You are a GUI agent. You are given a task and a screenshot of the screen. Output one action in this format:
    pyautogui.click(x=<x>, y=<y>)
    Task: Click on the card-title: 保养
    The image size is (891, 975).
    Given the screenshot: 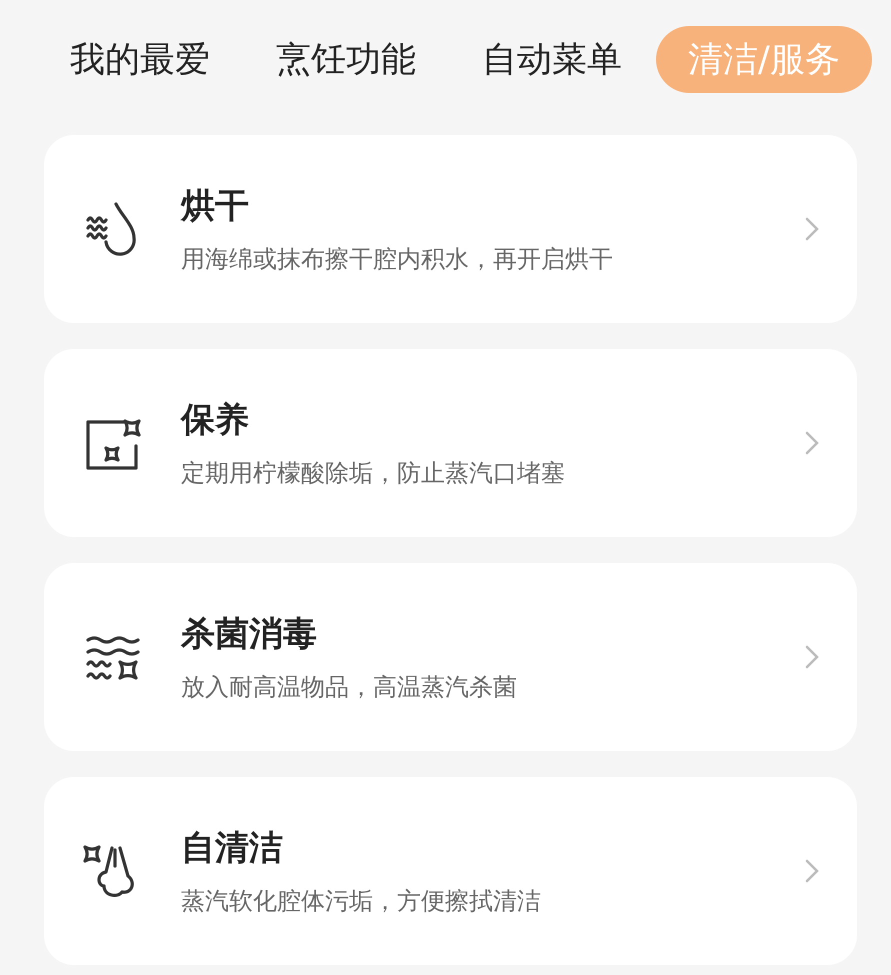 What is the action you would take?
    pyautogui.click(x=215, y=420)
    